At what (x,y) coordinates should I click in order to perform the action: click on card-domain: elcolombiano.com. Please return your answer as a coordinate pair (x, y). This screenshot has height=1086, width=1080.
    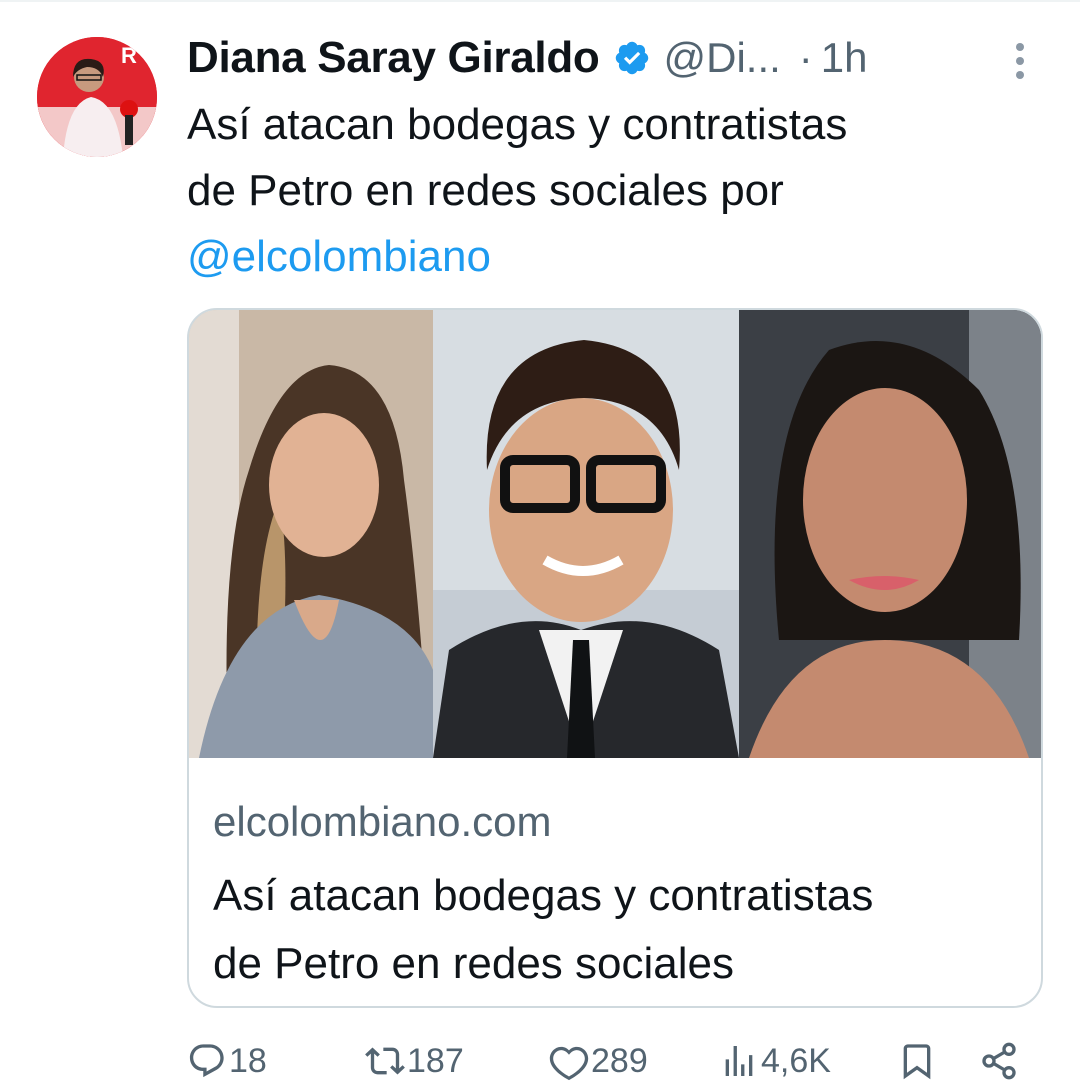
    Looking at the image, I should click on (382, 821).